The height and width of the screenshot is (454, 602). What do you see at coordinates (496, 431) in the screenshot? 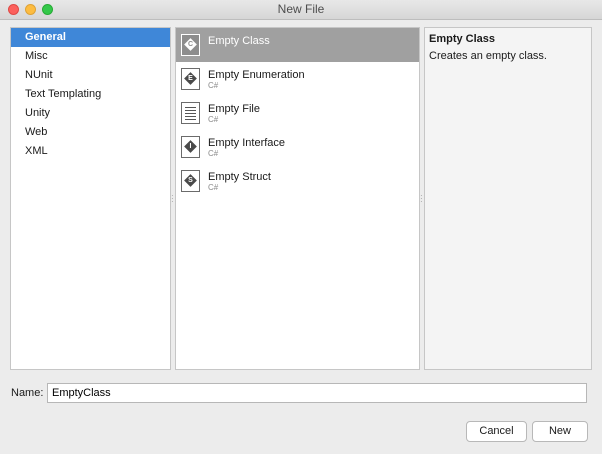
I see `cancel-button: Cancel` at bounding box center [496, 431].